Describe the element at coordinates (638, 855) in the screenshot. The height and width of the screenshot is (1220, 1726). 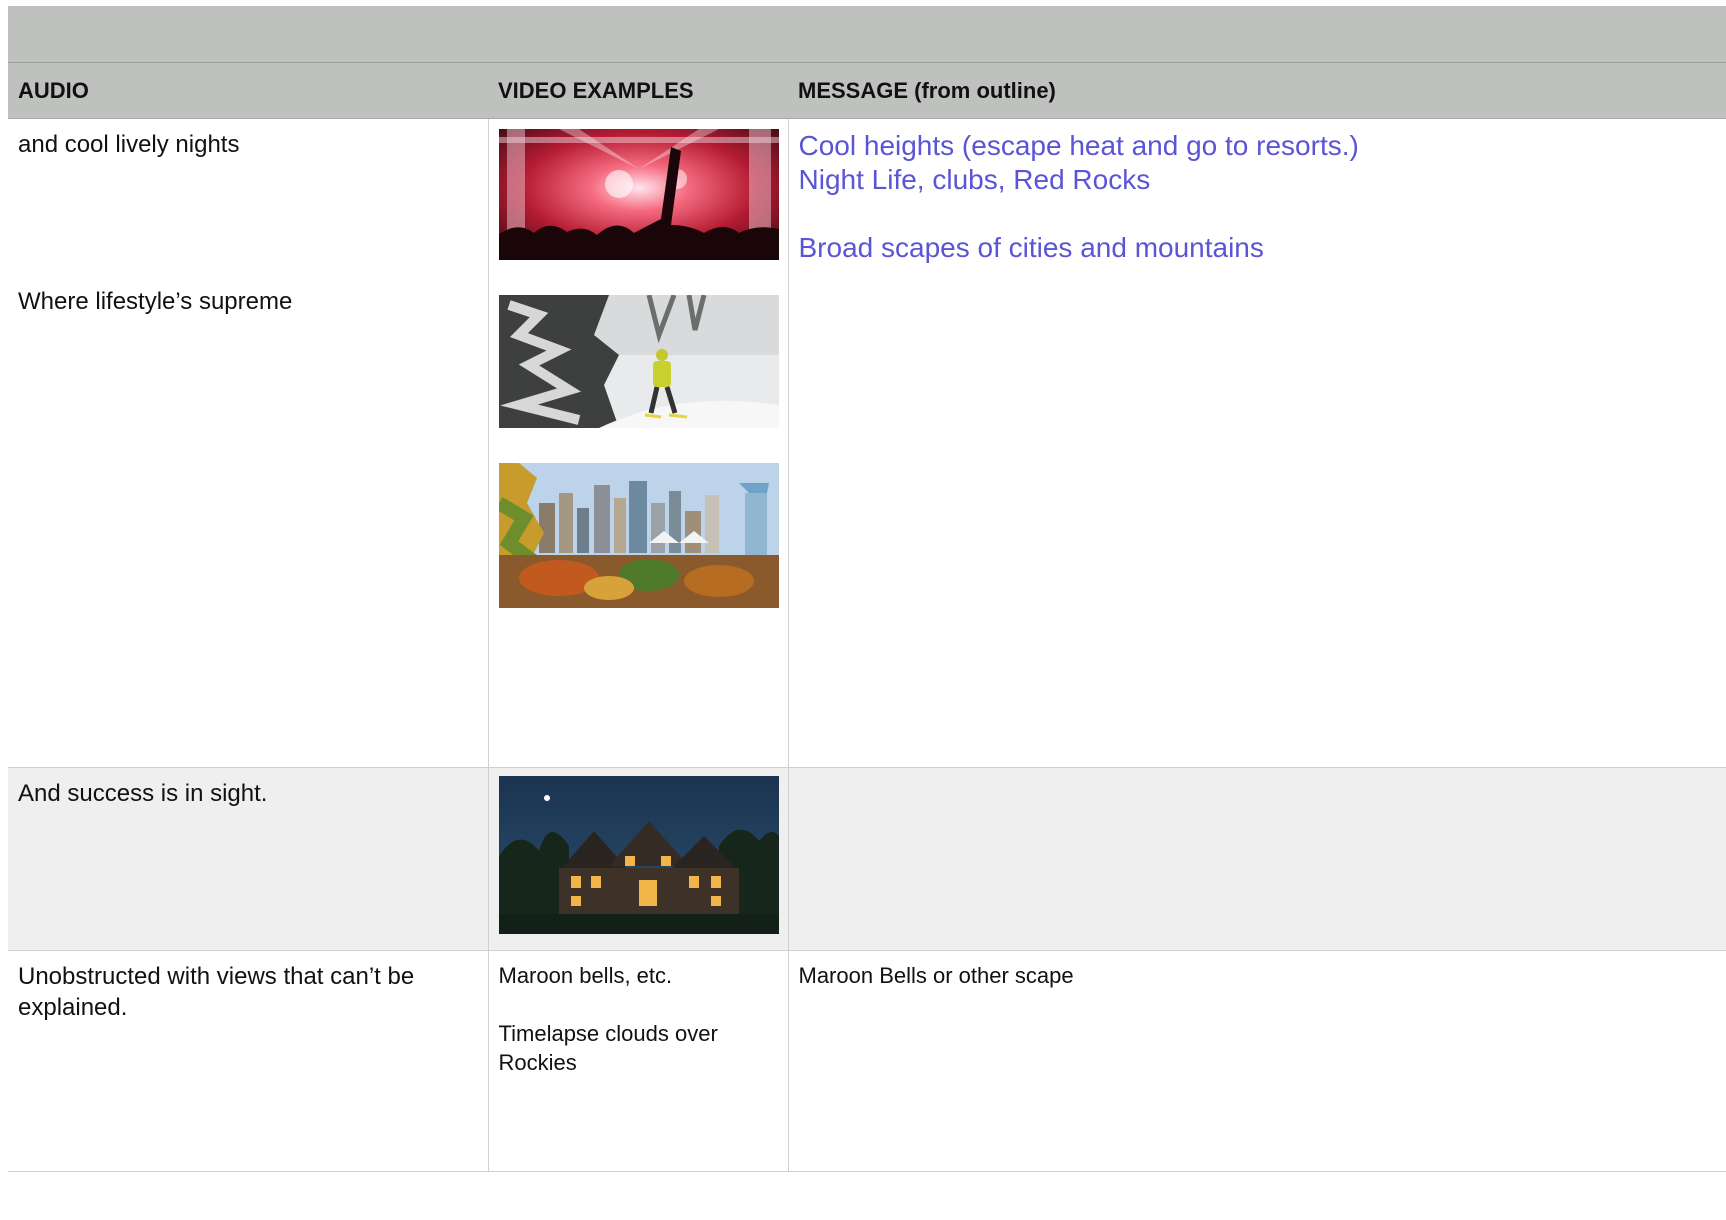
I see `mansion-at-night-image` at that location.